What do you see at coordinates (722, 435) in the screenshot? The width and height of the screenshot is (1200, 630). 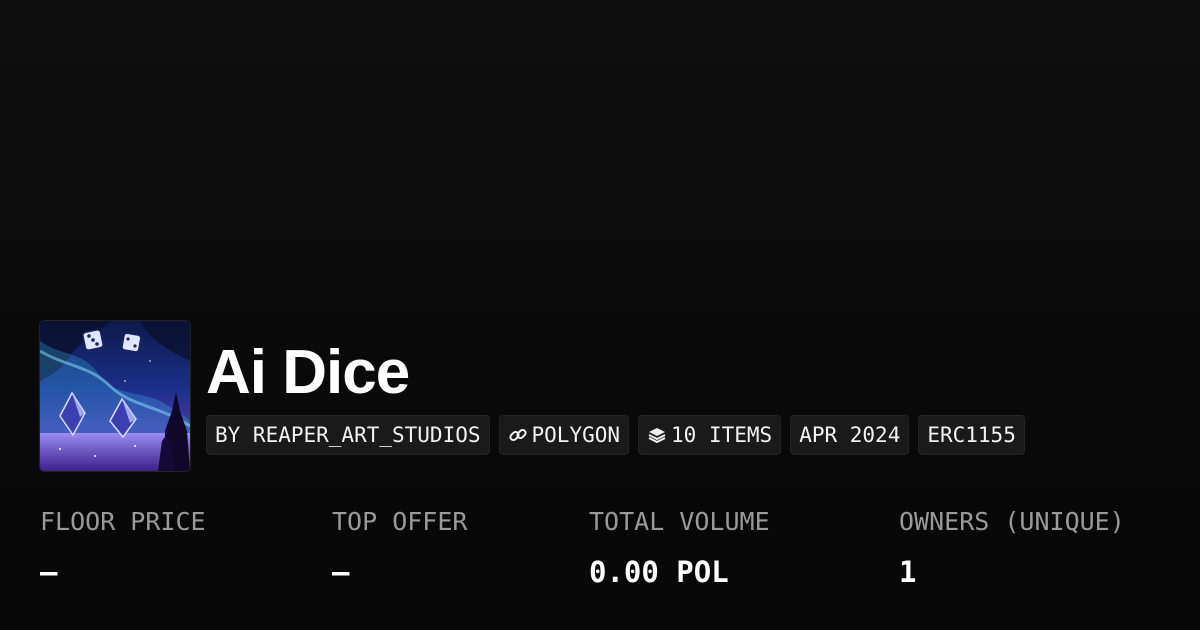 I see `items-label: 10 ITEMS` at bounding box center [722, 435].